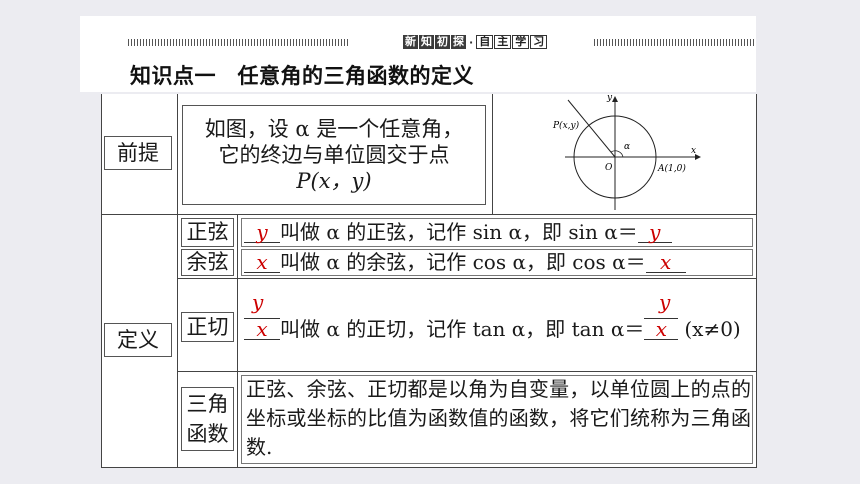 Image resolution: width=860 pixels, height=484 pixels. I want to click on tangent-condition: (x≠0), so click(712, 329).